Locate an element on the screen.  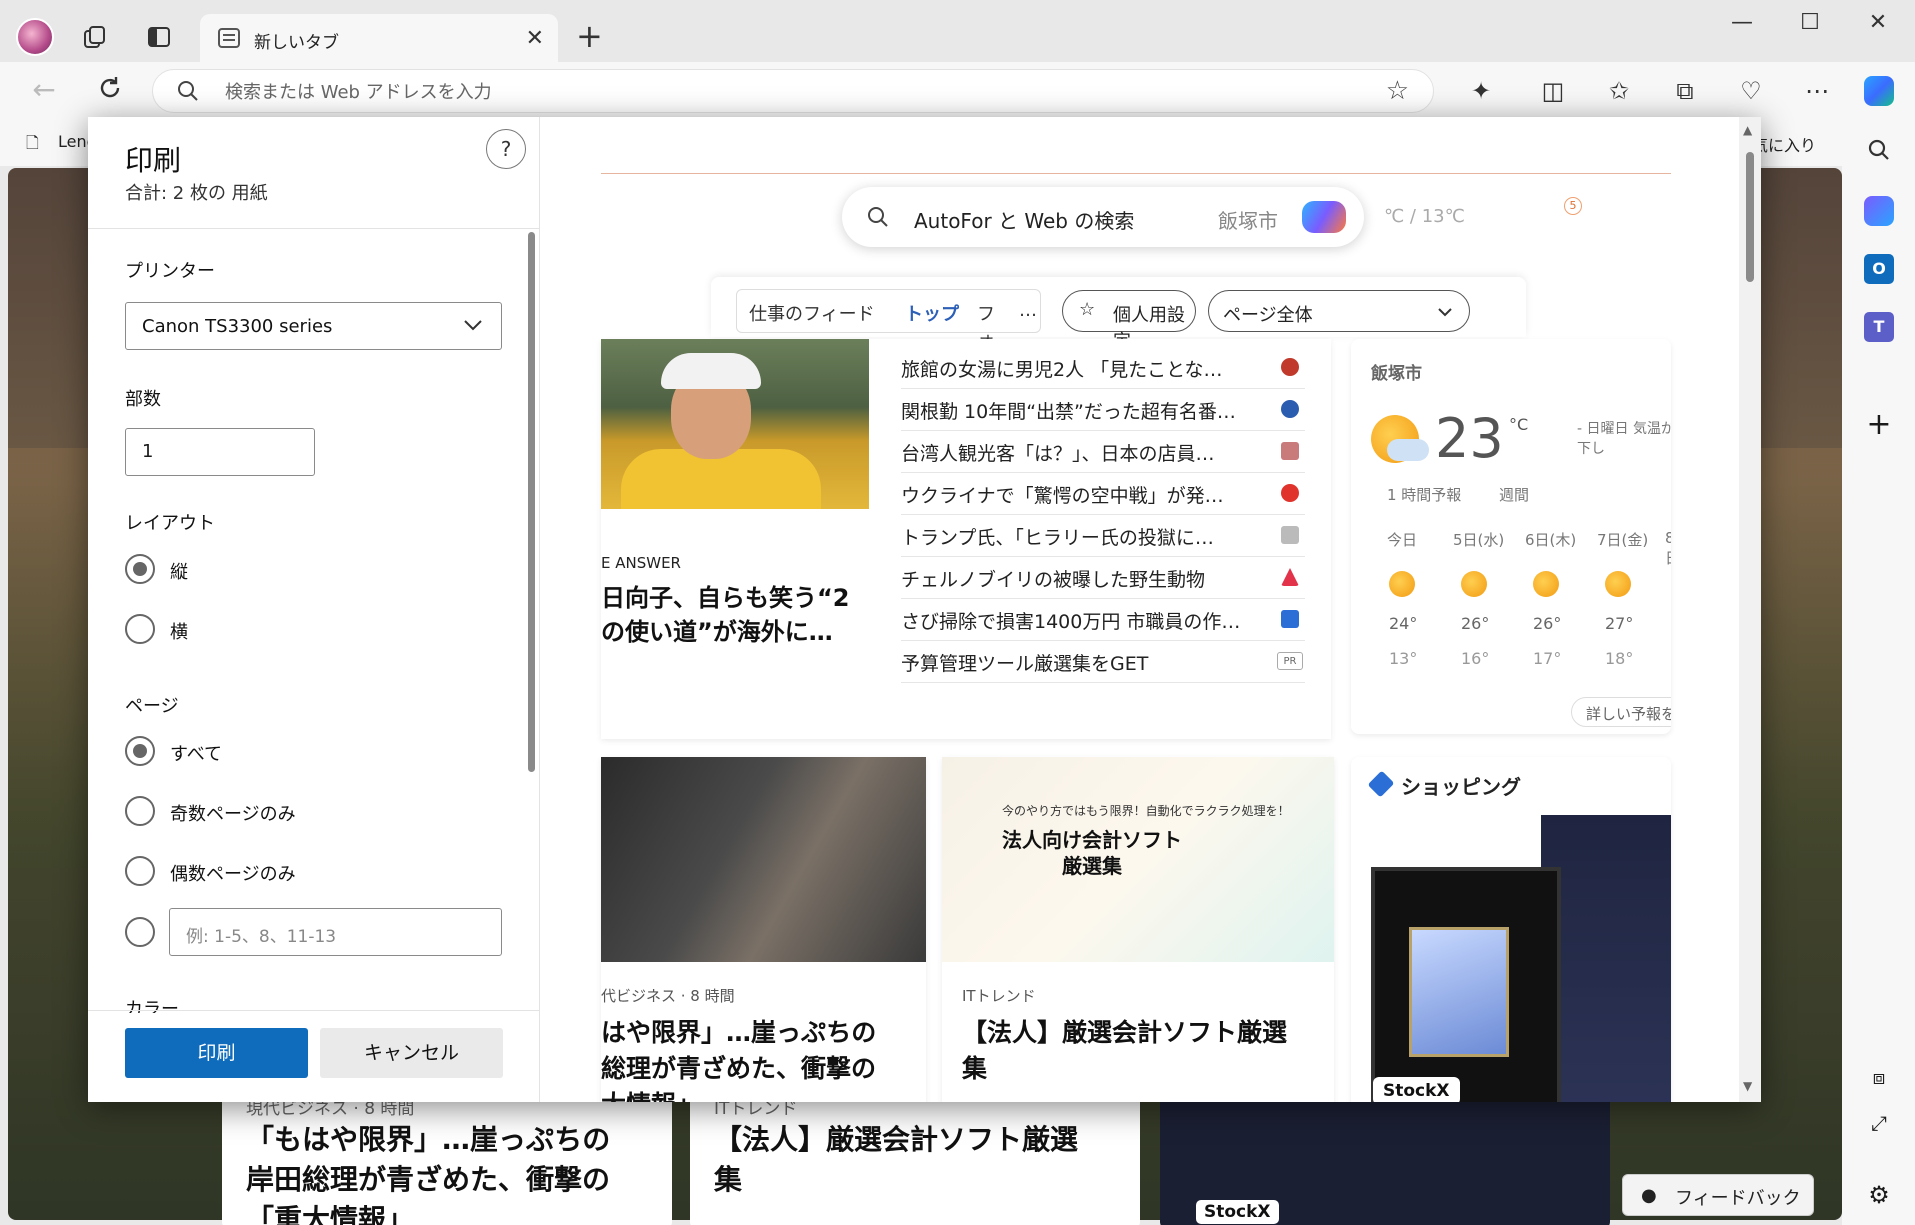
pages-odd-radio is located at coordinates (140, 811).